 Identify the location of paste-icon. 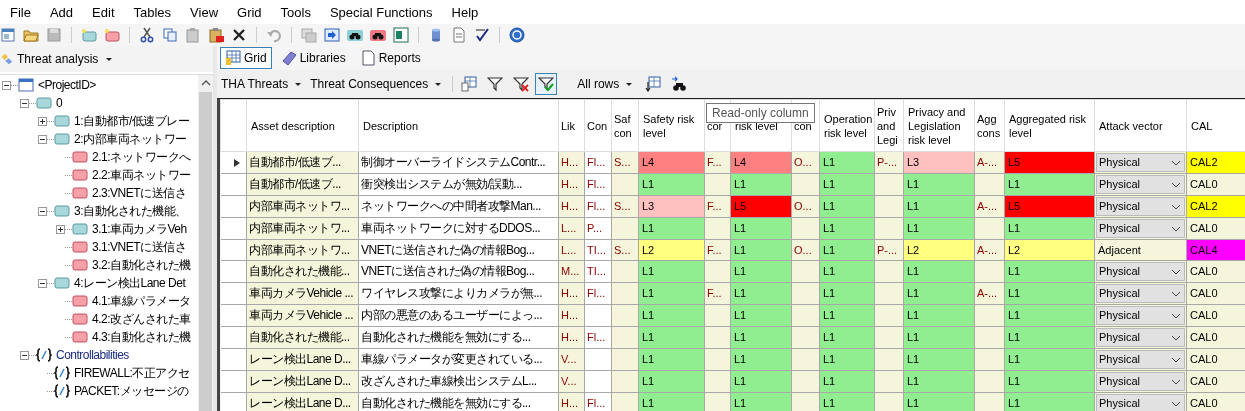
(216, 35).